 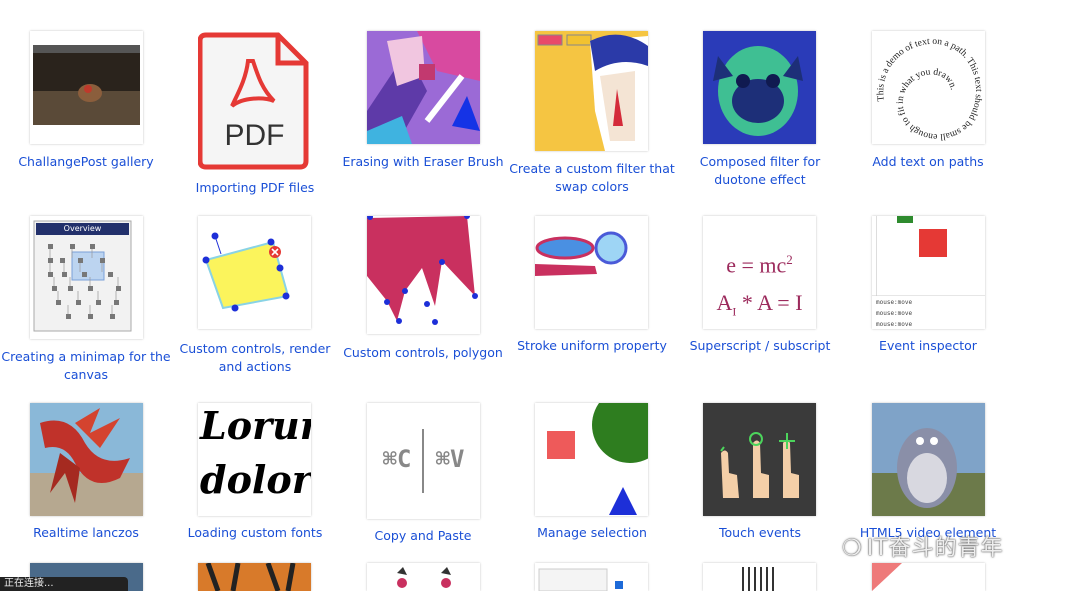 I want to click on birds-image, so click(x=424, y=577).